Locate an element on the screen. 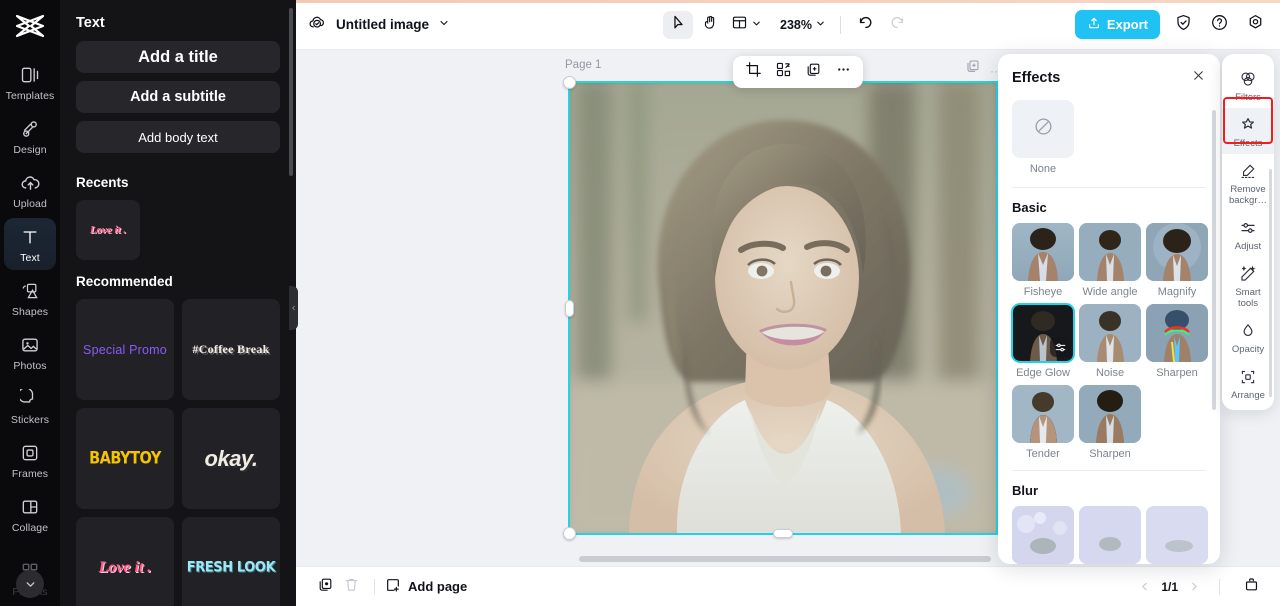 This screenshot has width=1280, height=606. sidebar-item-text: Text is located at coordinates (30, 244).